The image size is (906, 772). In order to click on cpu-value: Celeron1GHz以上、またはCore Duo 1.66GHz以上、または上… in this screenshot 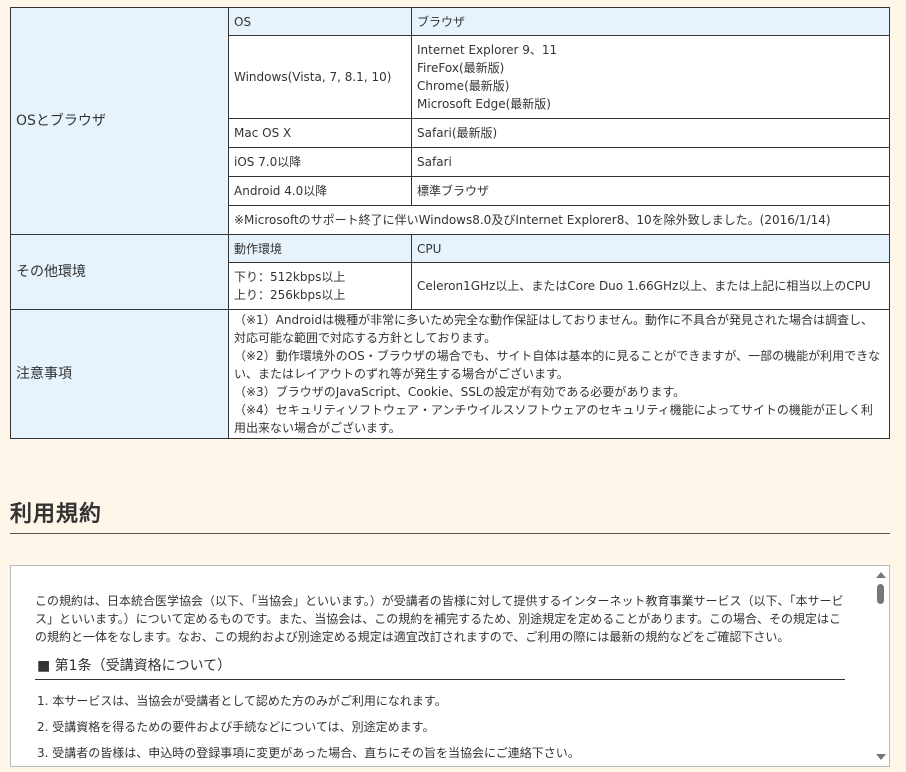, I will do `click(650, 286)`.